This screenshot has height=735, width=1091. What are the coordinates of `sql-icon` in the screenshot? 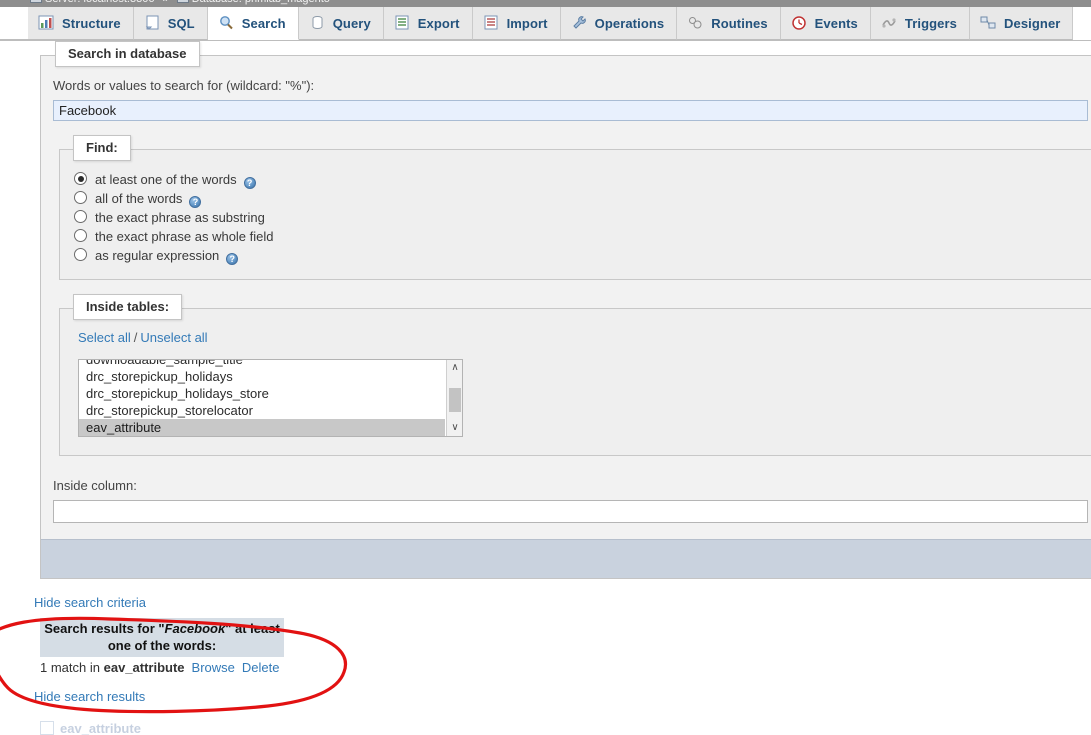 It's located at (152, 20).